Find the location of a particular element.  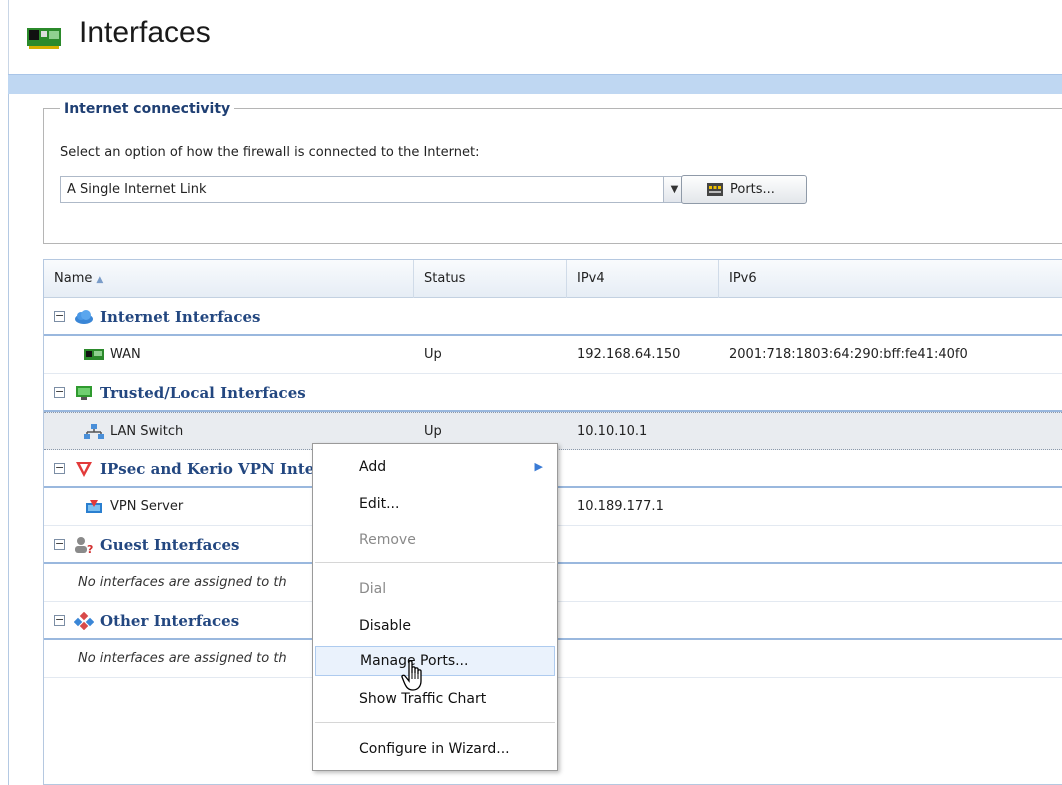

menu-item-add: Add ▶ is located at coordinates (435, 467).